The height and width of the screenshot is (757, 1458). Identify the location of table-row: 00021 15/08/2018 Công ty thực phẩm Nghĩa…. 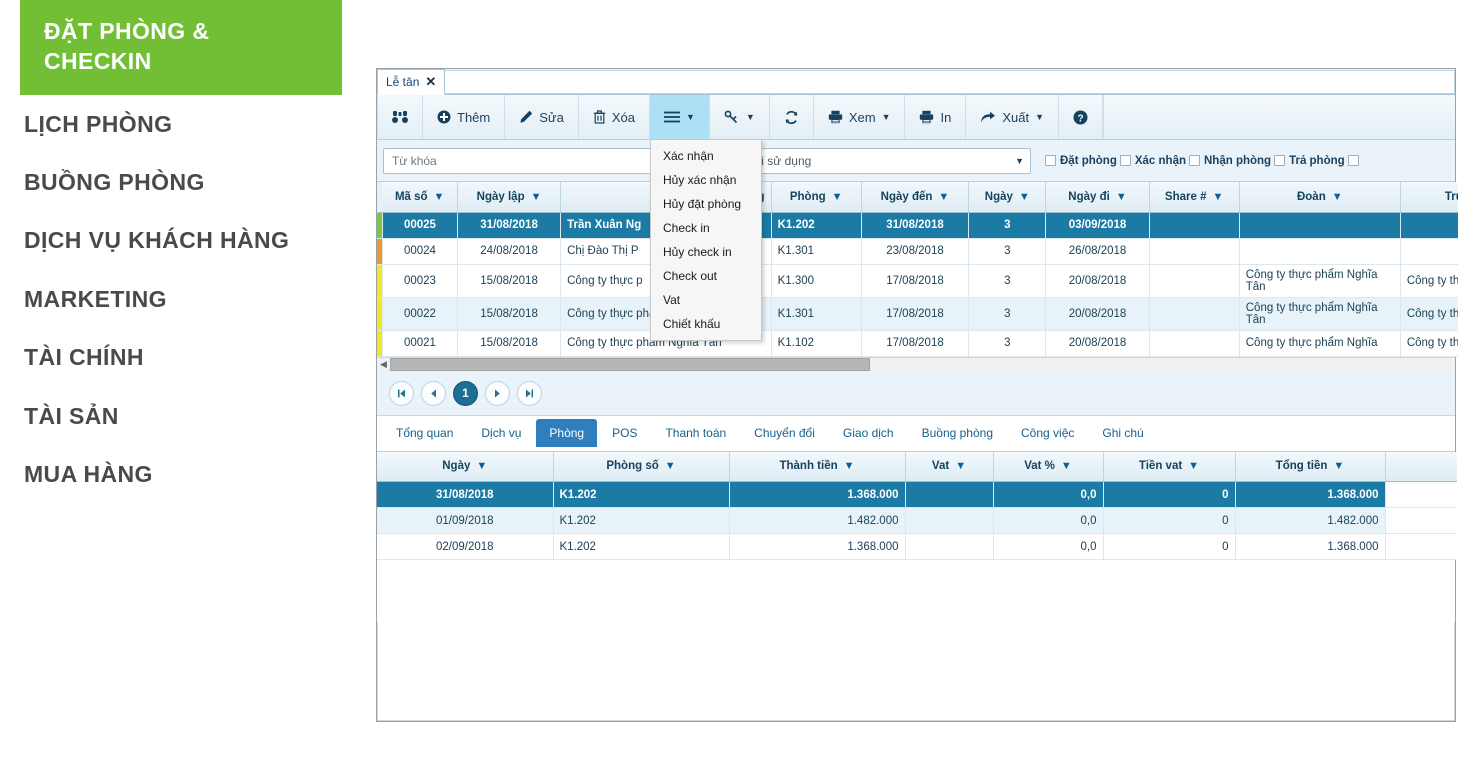
(917, 343).